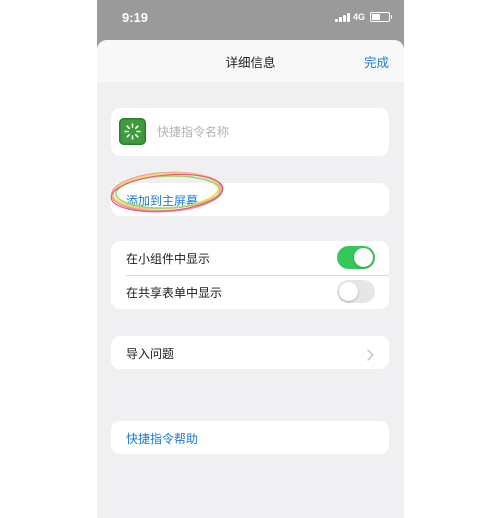 This screenshot has height=518, width=500. What do you see at coordinates (250, 437) in the screenshot?
I see `help-card: 快捷指令帮助` at bounding box center [250, 437].